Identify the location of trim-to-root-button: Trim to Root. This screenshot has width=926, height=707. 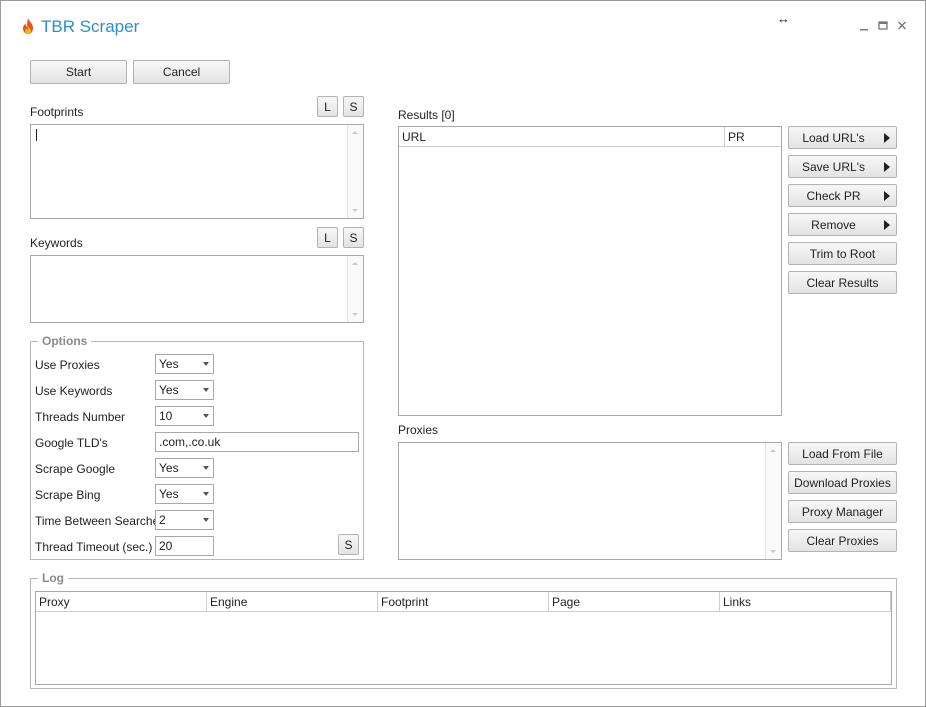
(842, 253).